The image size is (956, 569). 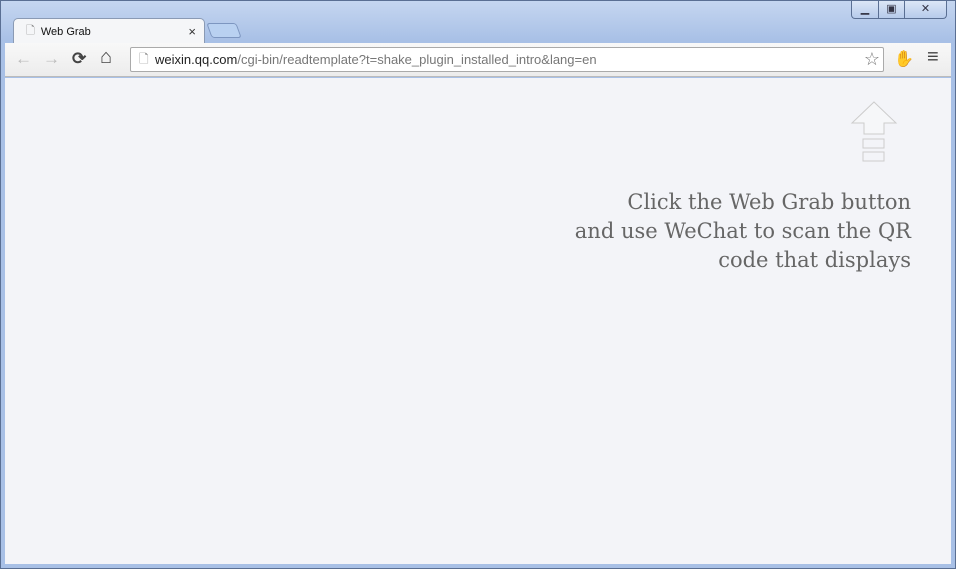 What do you see at coordinates (79, 59) in the screenshot?
I see `reload-icon: ⟳` at bounding box center [79, 59].